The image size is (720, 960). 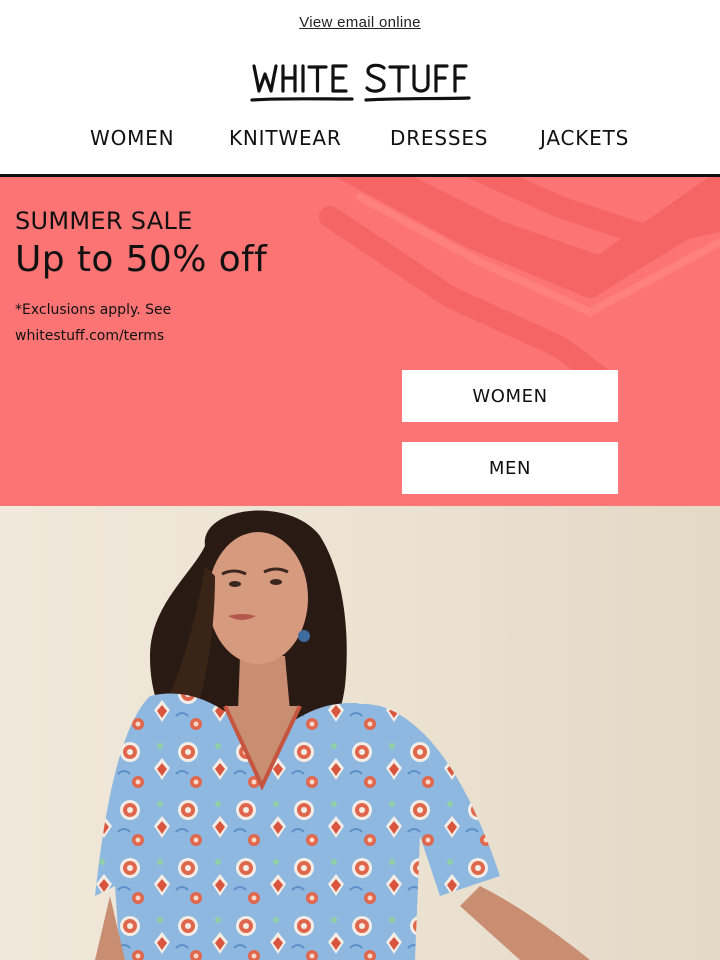 I want to click on sale-headline: Up to 50% off, so click(x=141, y=259).